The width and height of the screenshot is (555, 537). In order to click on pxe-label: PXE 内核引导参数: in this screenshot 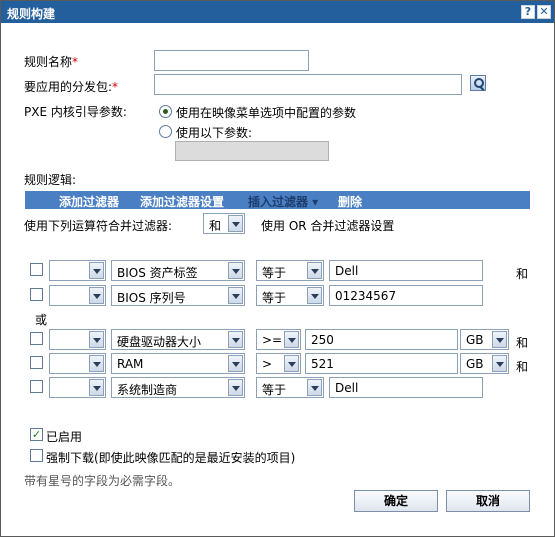, I will do `click(75, 112)`.